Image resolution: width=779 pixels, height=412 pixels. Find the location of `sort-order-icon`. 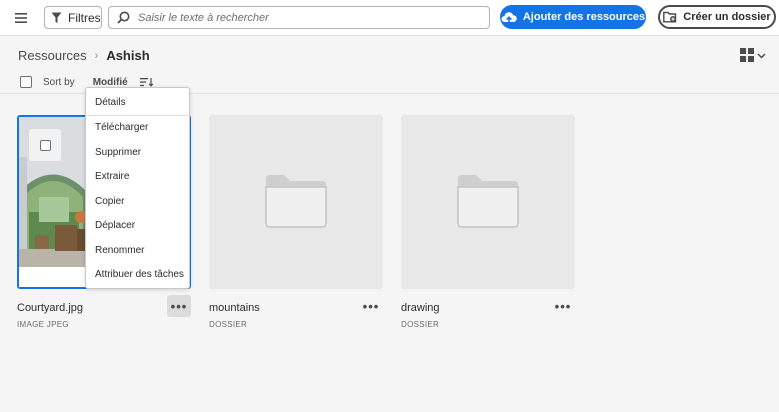

sort-order-icon is located at coordinates (146, 82).